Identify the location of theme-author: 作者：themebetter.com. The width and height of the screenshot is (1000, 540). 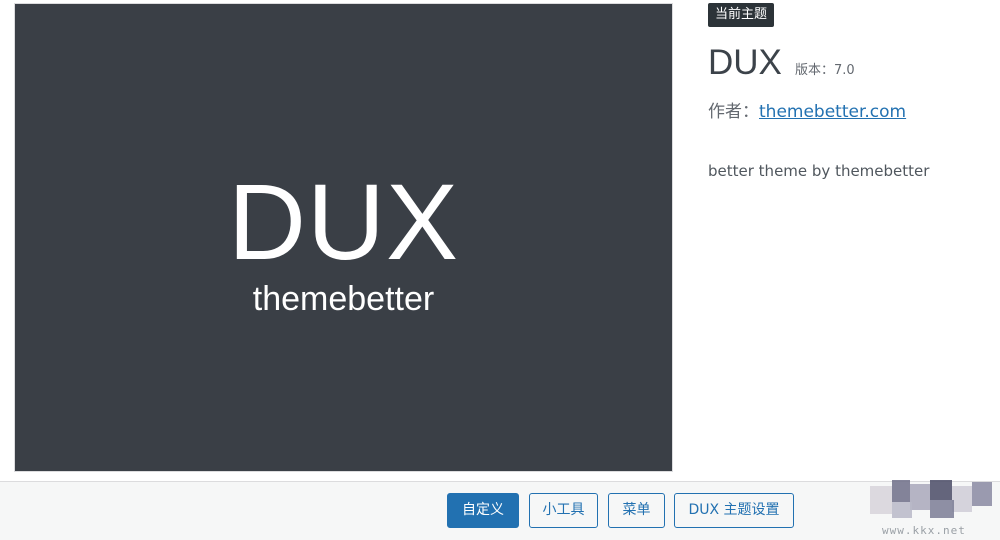
(807, 112).